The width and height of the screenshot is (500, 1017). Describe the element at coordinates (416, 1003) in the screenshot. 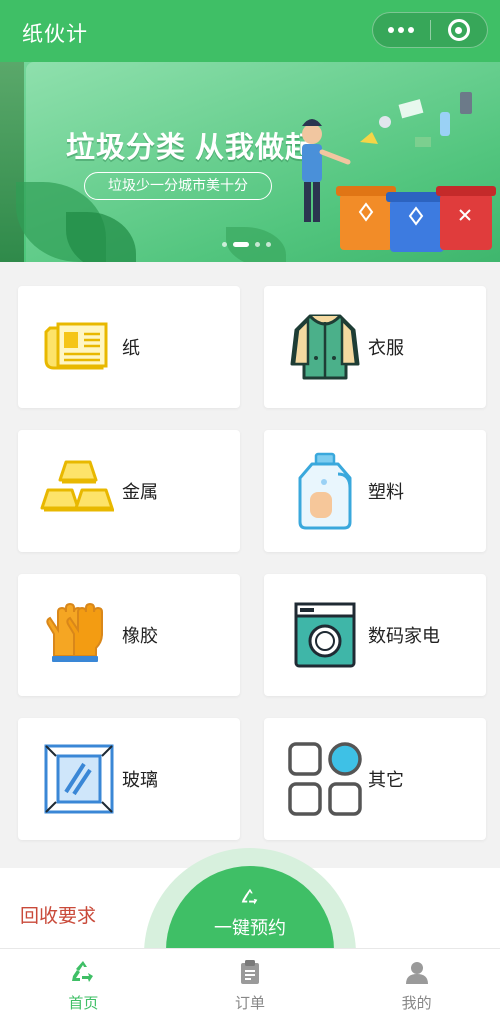

I see `tab-label: 我的` at that location.